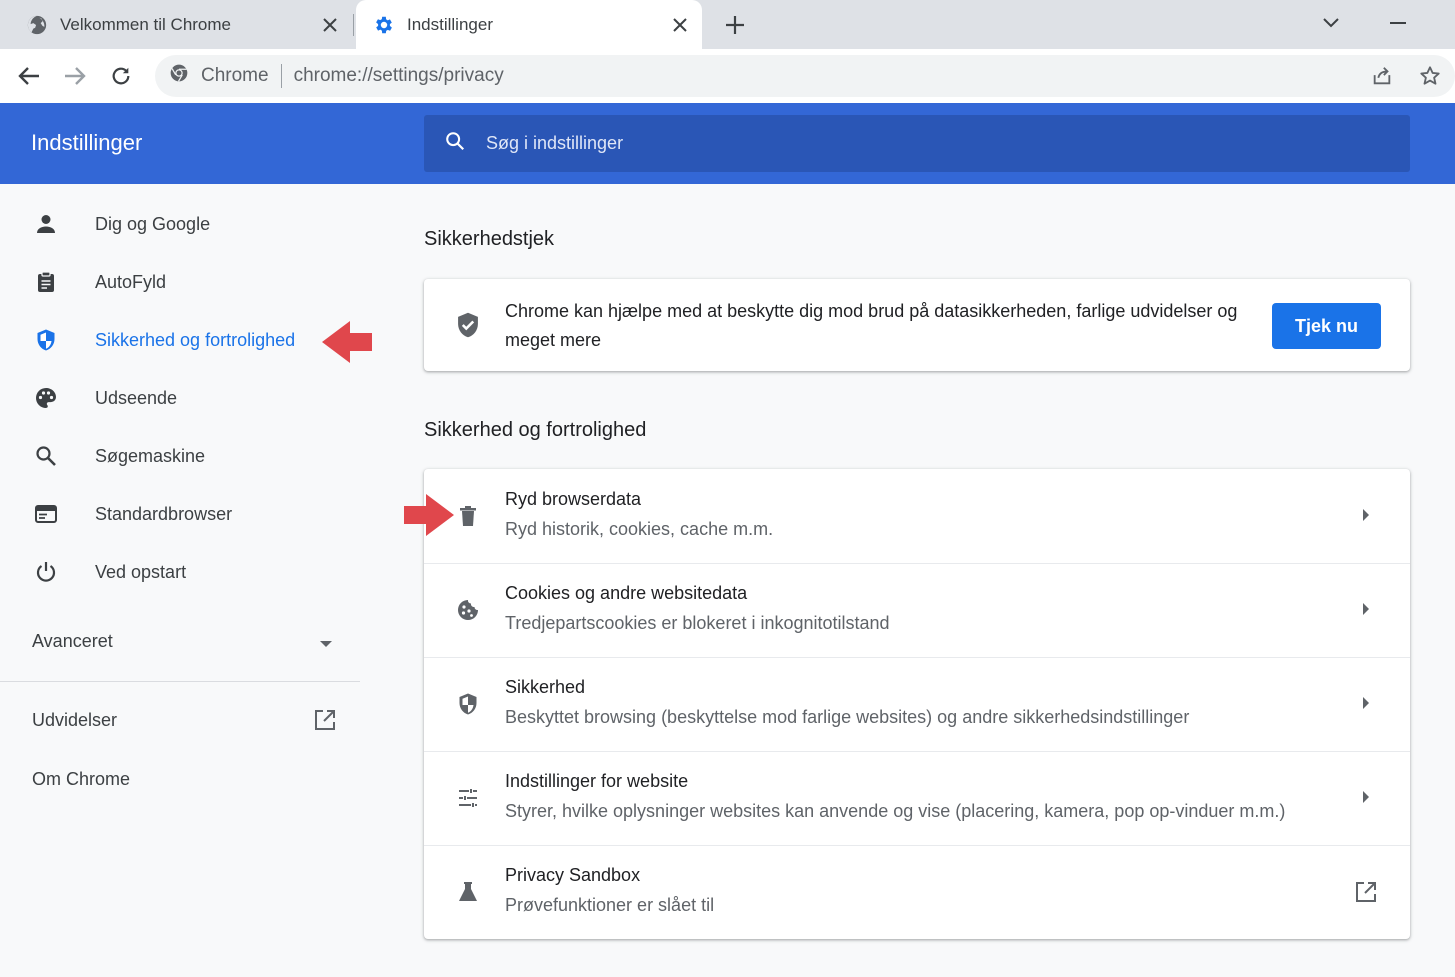 Image resolution: width=1455 pixels, height=977 pixels. Describe the element at coordinates (179, 76) in the screenshot. I see `chrome-logo-icon` at that location.